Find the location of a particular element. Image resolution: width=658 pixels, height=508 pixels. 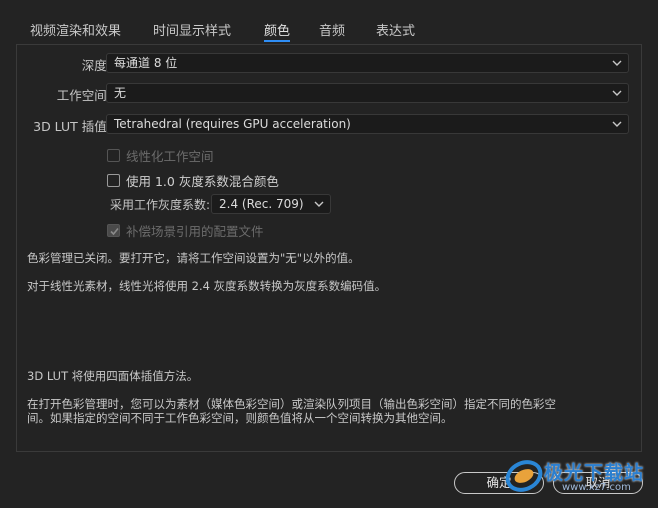

compensate-option: 补偿场景引用的配置文件 is located at coordinates (185, 230).